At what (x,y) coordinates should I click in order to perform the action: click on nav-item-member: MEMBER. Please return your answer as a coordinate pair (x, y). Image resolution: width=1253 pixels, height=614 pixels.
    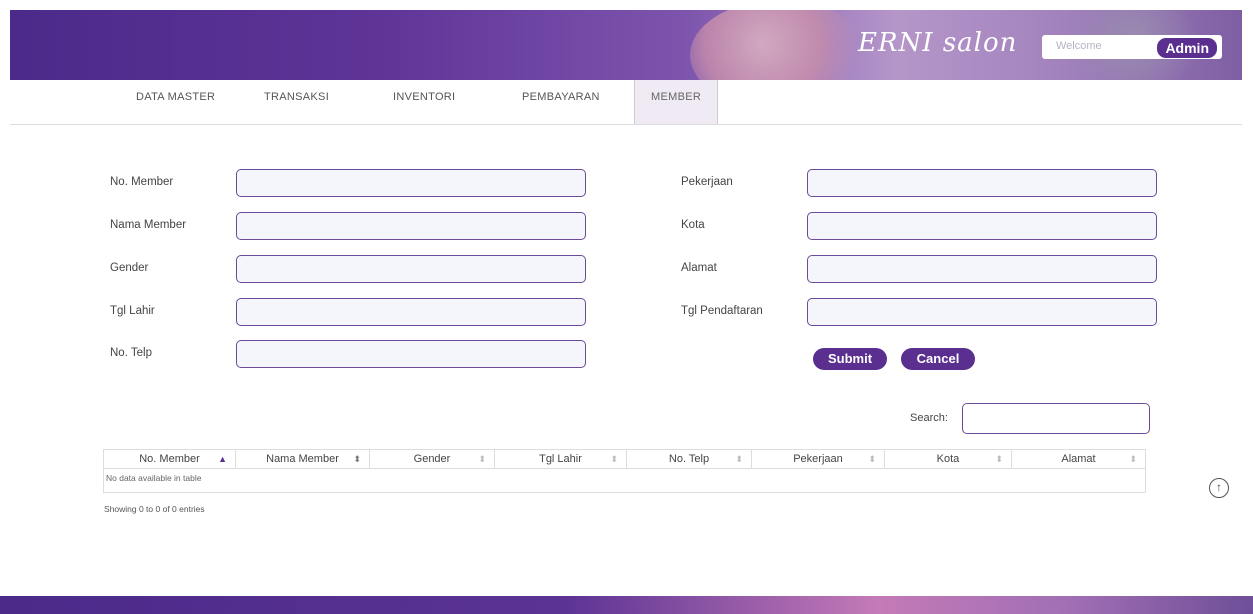
    Looking at the image, I should click on (676, 102).